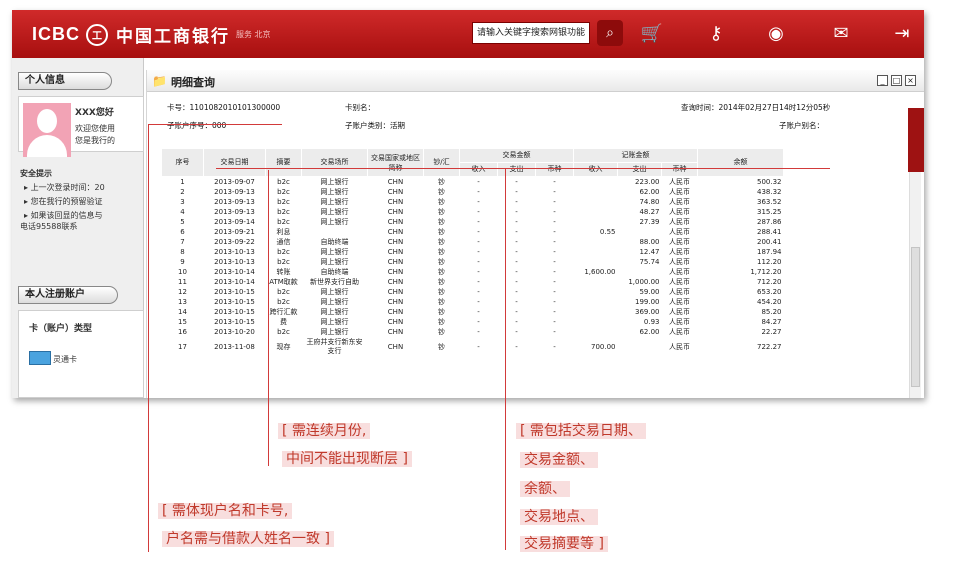  I want to click on accounts-title: 本人注册账户, so click(68, 295).